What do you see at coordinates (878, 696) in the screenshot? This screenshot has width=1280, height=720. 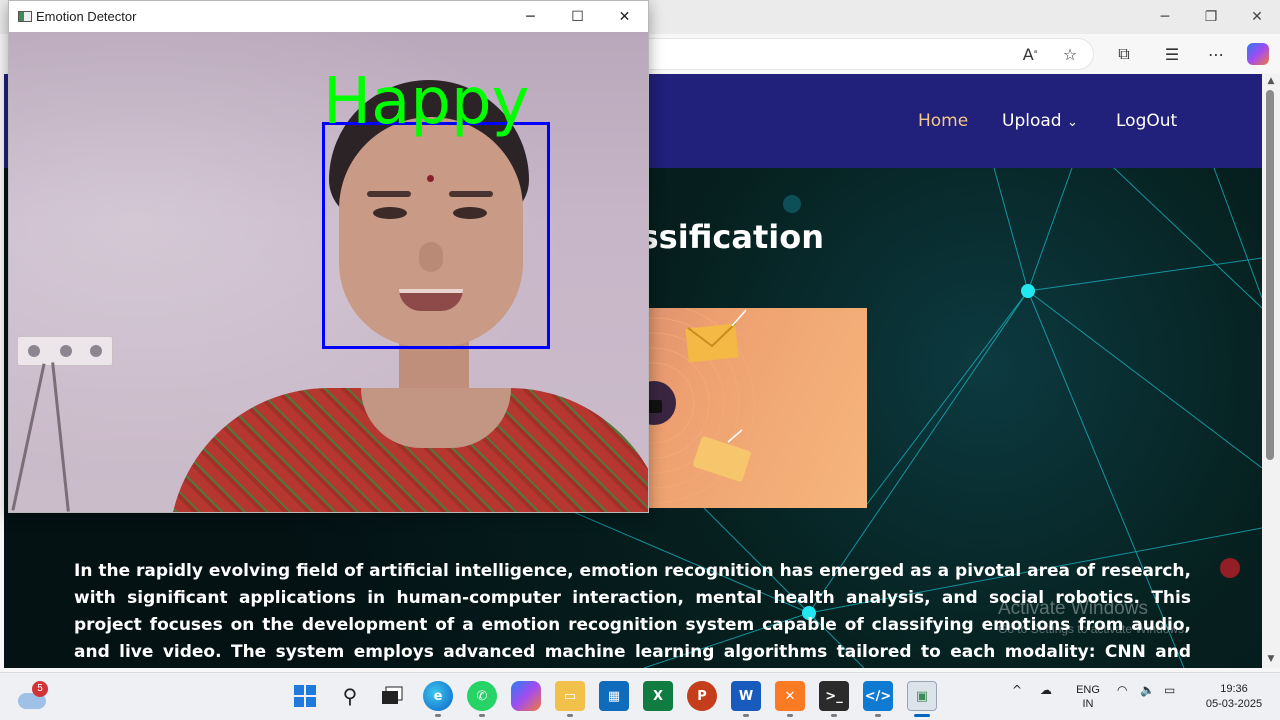 I see `vscode-icon: </>` at bounding box center [878, 696].